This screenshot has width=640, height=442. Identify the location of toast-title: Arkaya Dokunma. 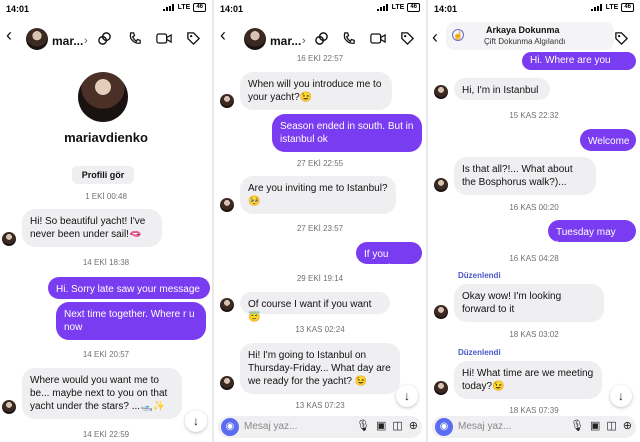
(523, 30).